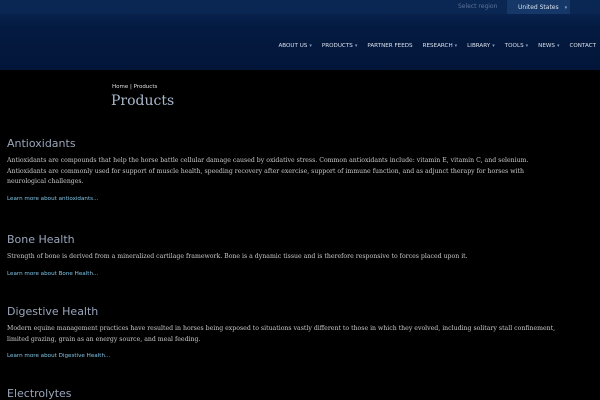 The width and height of the screenshot is (600, 400). Describe the element at coordinates (300, 7) in the screenshot. I see `region-bar: Select region United States ▾` at that location.